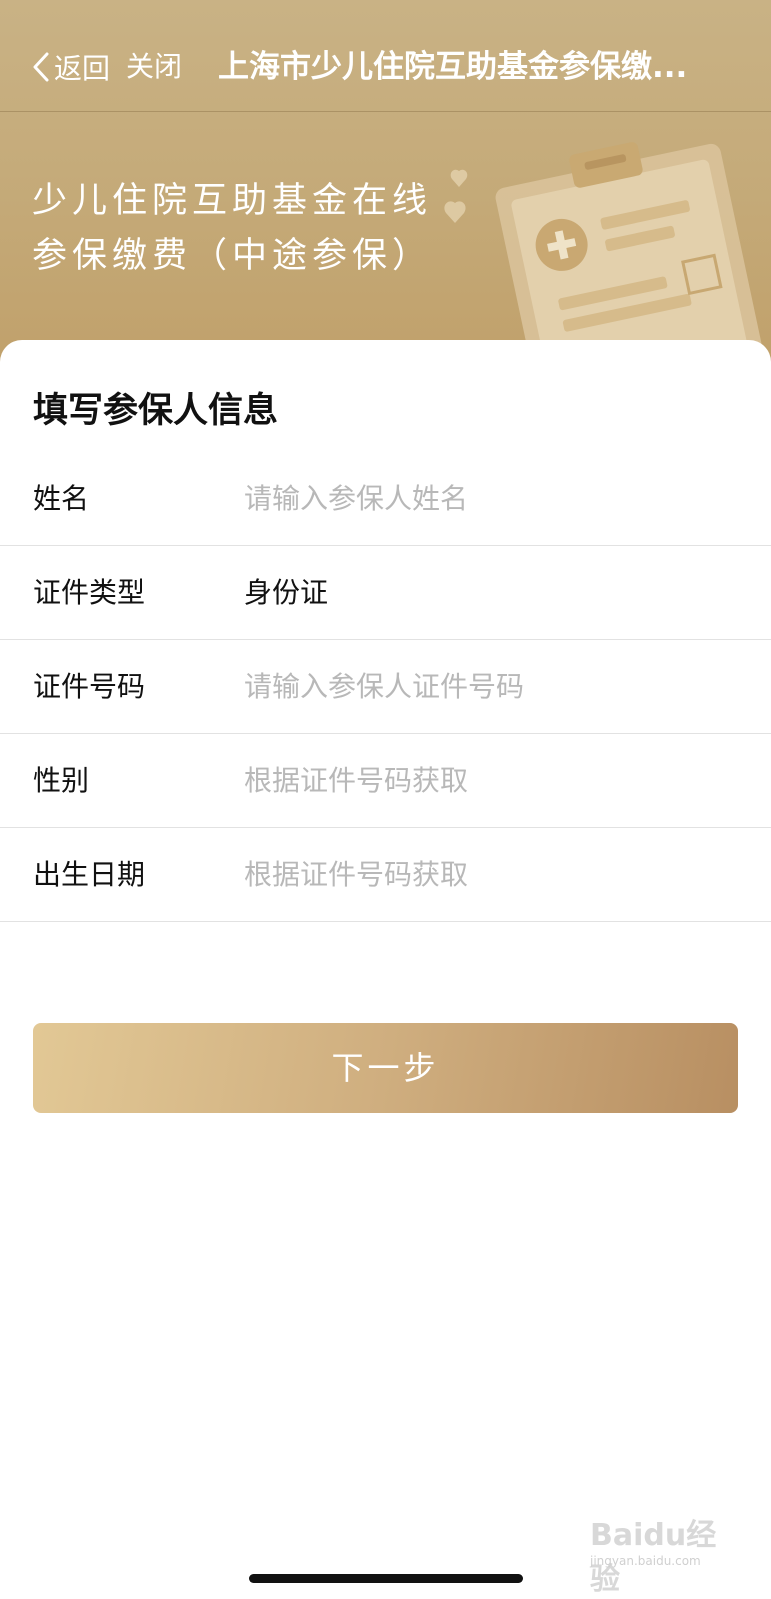 The image size is (771, 1599). Describe the element at coordinates (232, 229) in the screenshot. I see `banner-heading: 少儿住院互助基金在线 参保缴费（中途参保）` at that location.